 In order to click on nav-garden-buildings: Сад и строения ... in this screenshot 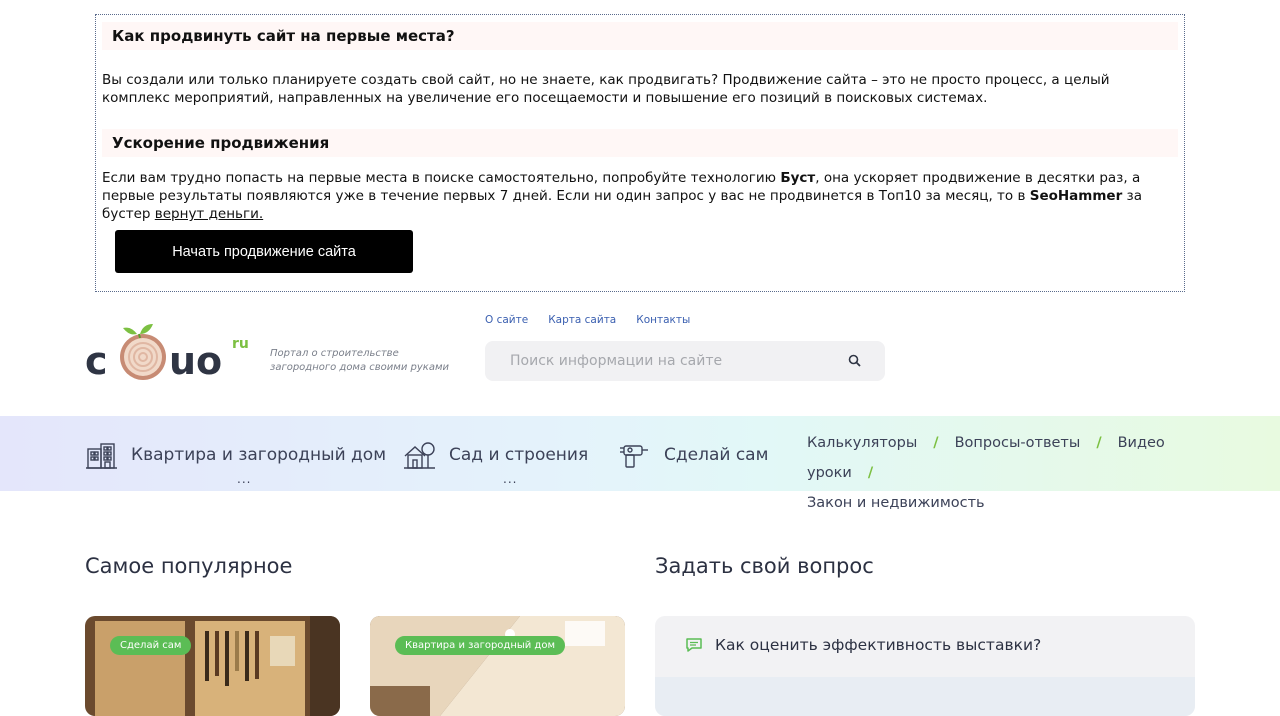, I will do `click(496, 463)`.